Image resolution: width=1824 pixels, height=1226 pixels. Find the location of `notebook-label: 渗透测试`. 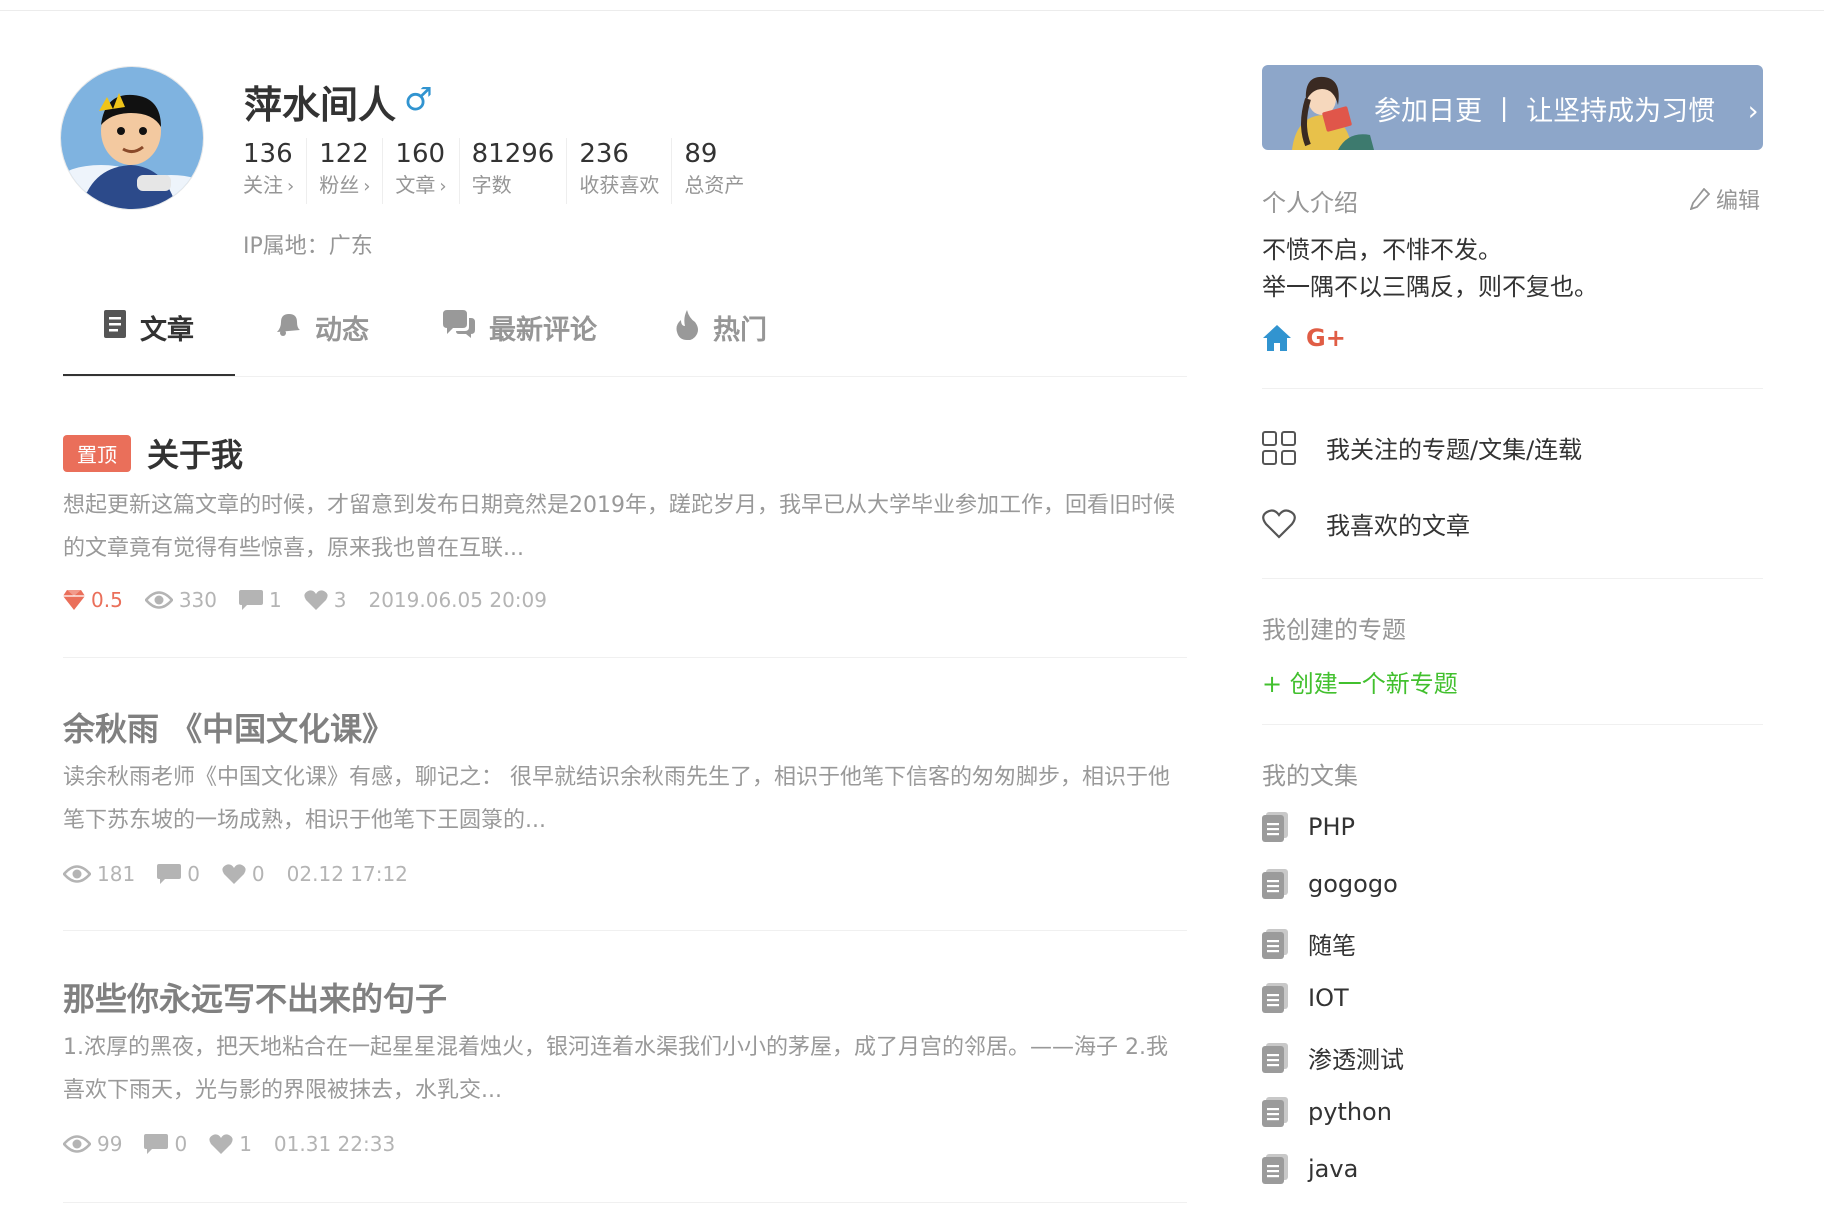

notebook-label: 渗透测试 is located at coordinates (1356, 1060).